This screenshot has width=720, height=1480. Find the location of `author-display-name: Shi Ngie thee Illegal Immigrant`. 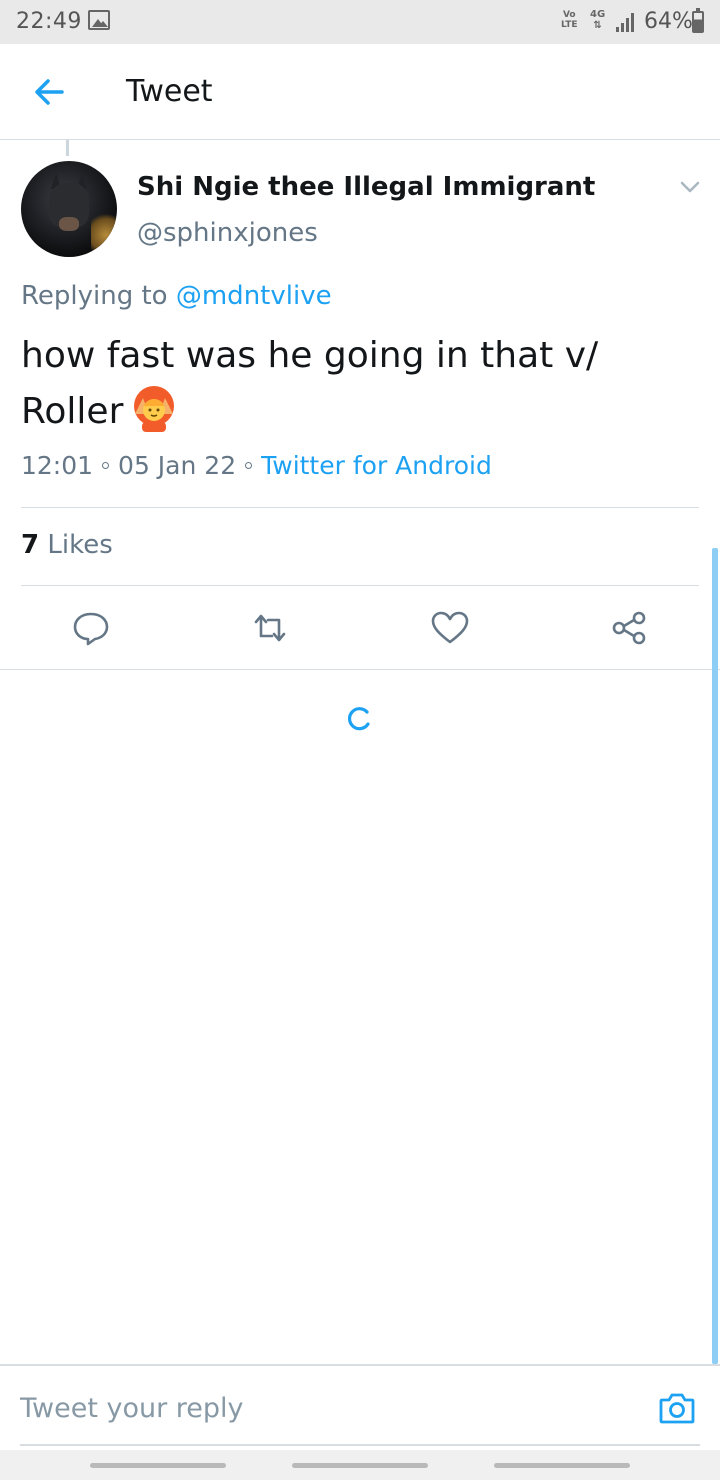

author-display-name: Shi Ngie thee Illegal Immigrant is located at coordinates (366, 187).